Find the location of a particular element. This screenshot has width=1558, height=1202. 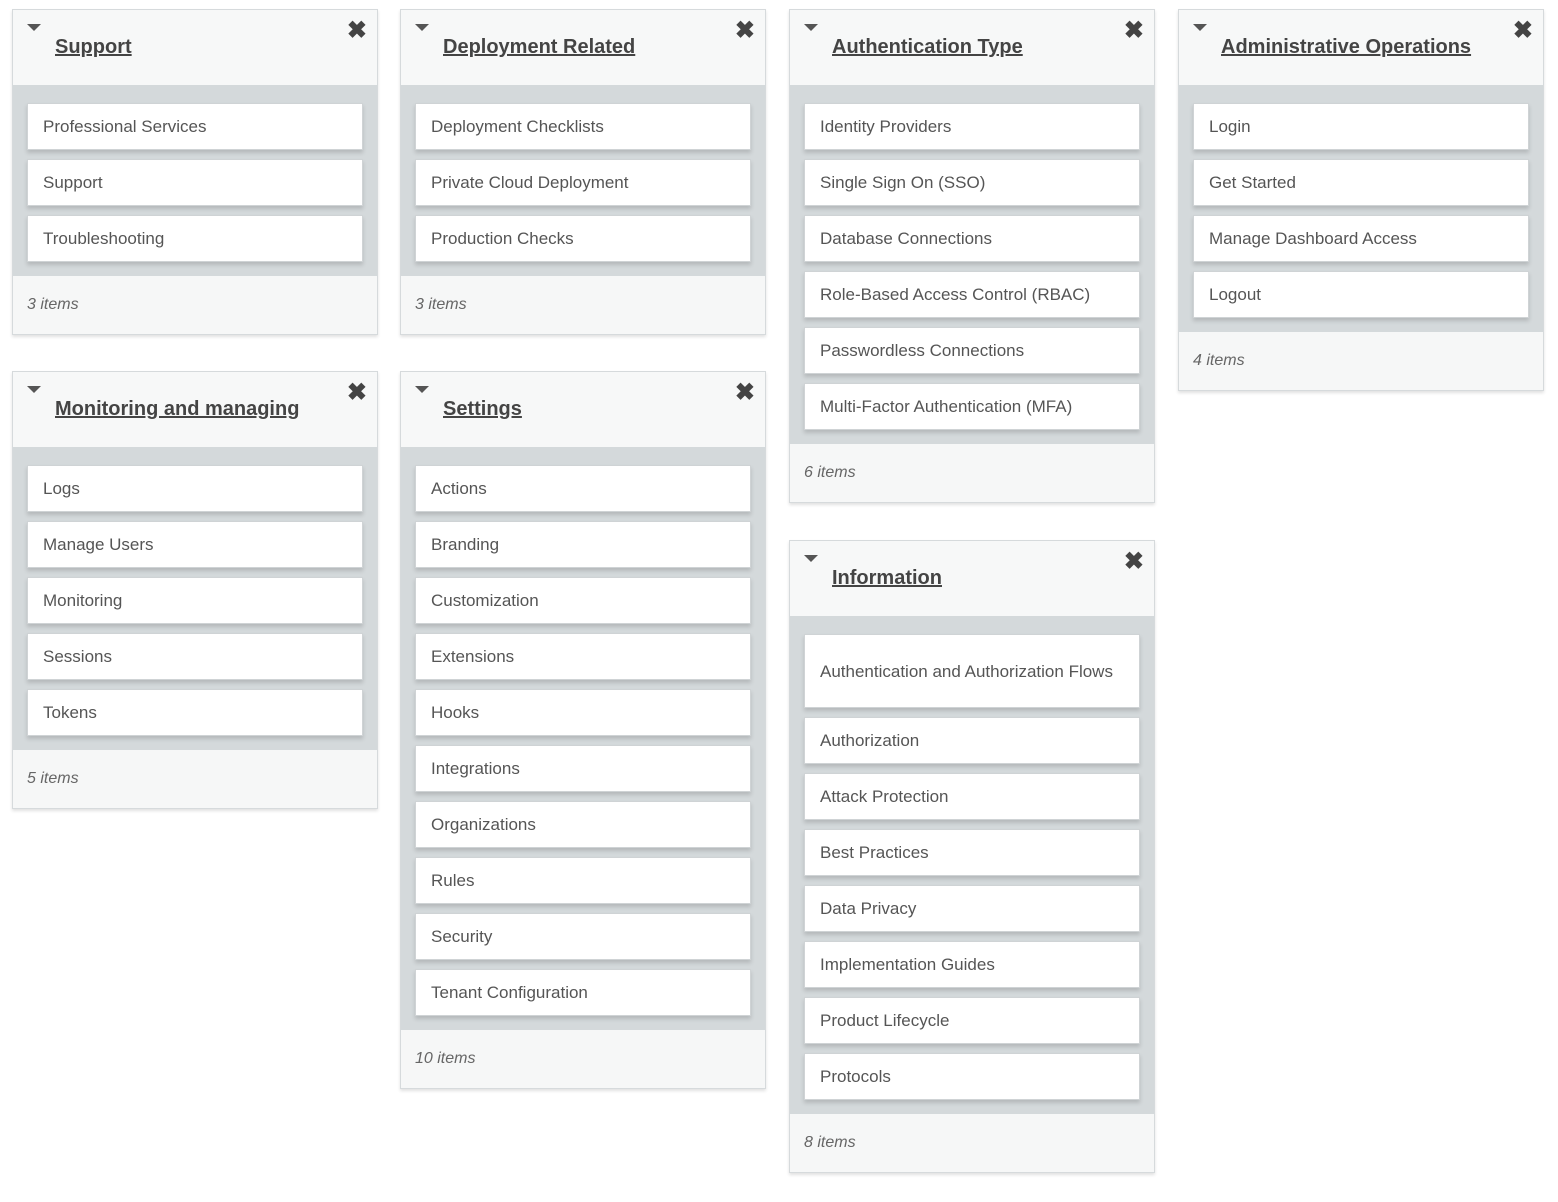

list-item: Protocols is located at coordinates (972, 1076).